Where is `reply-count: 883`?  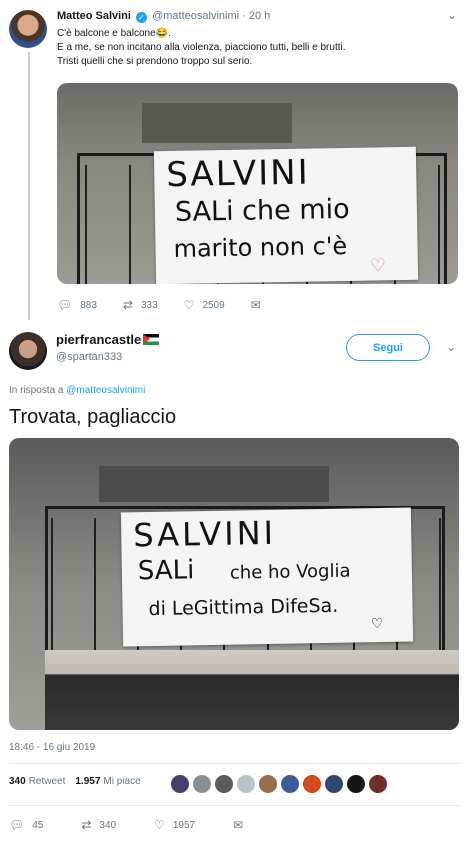 reply-count: 883 is located at coordinates (88, 305).